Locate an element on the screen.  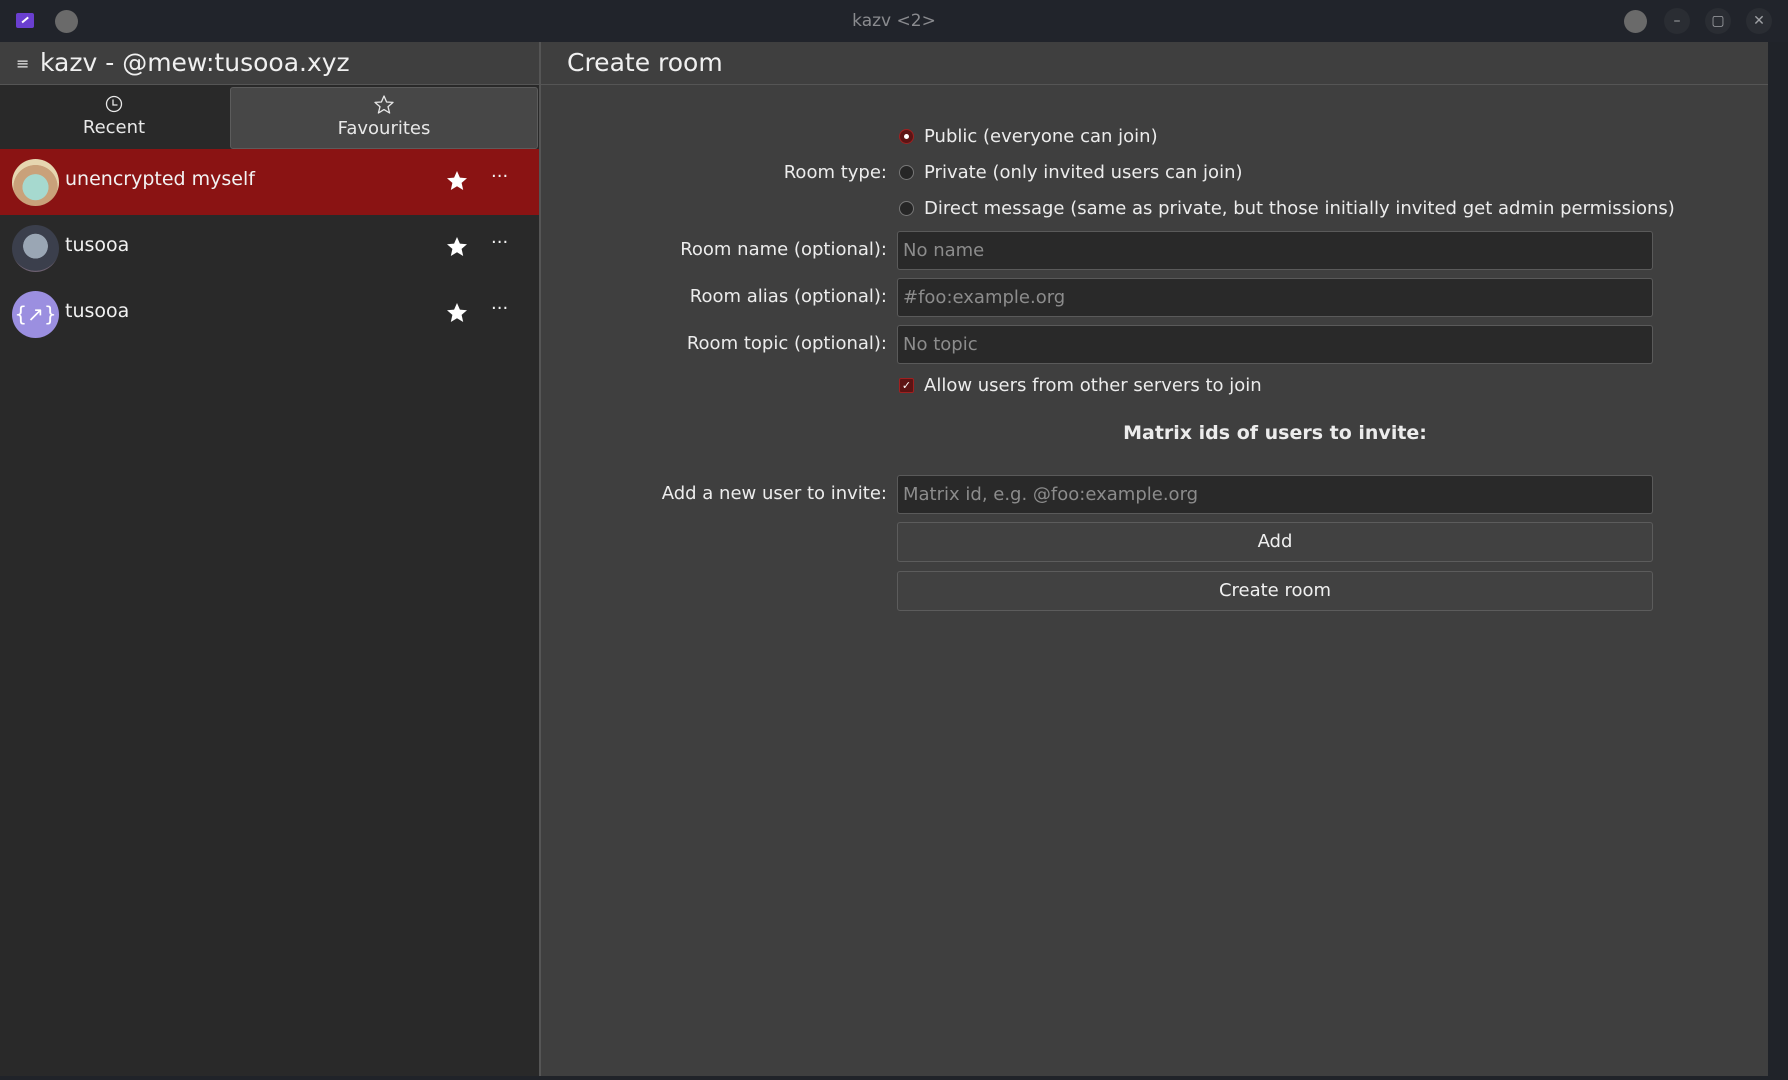
radio-public: Public (everyone can join) is located at coordinates (1028, 136).